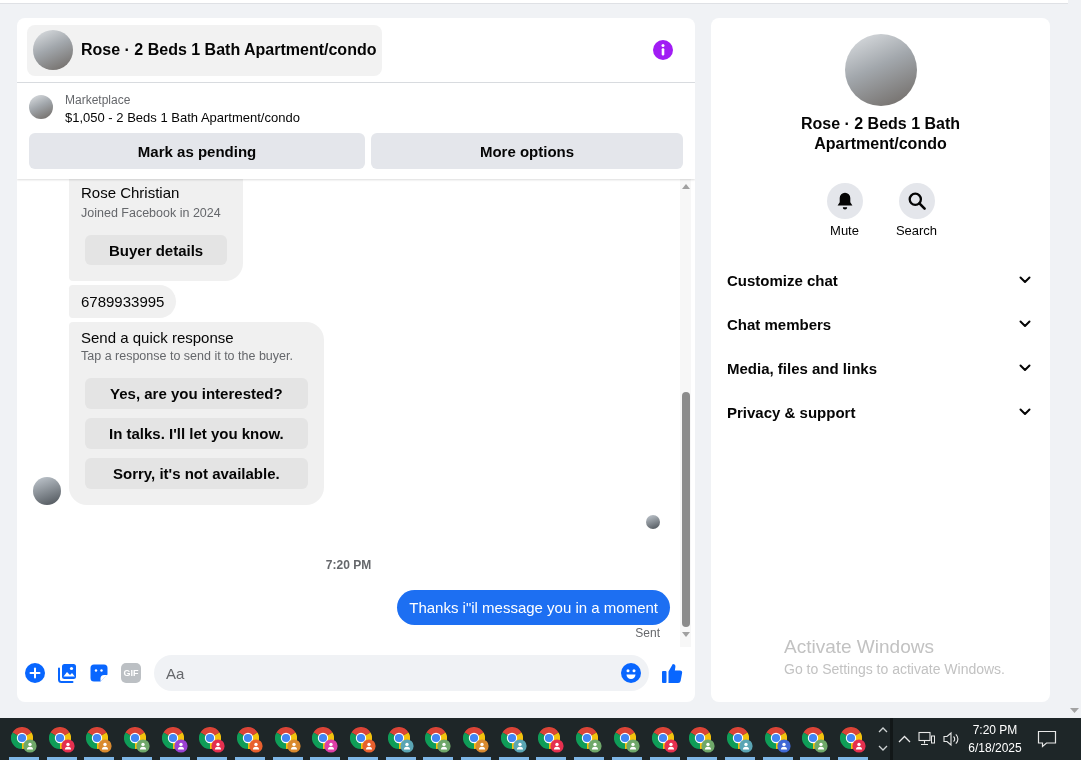 The image size is (1081, 760). I want to click on quick-reply-button: Yes, are you interested?, so click(196, 393).